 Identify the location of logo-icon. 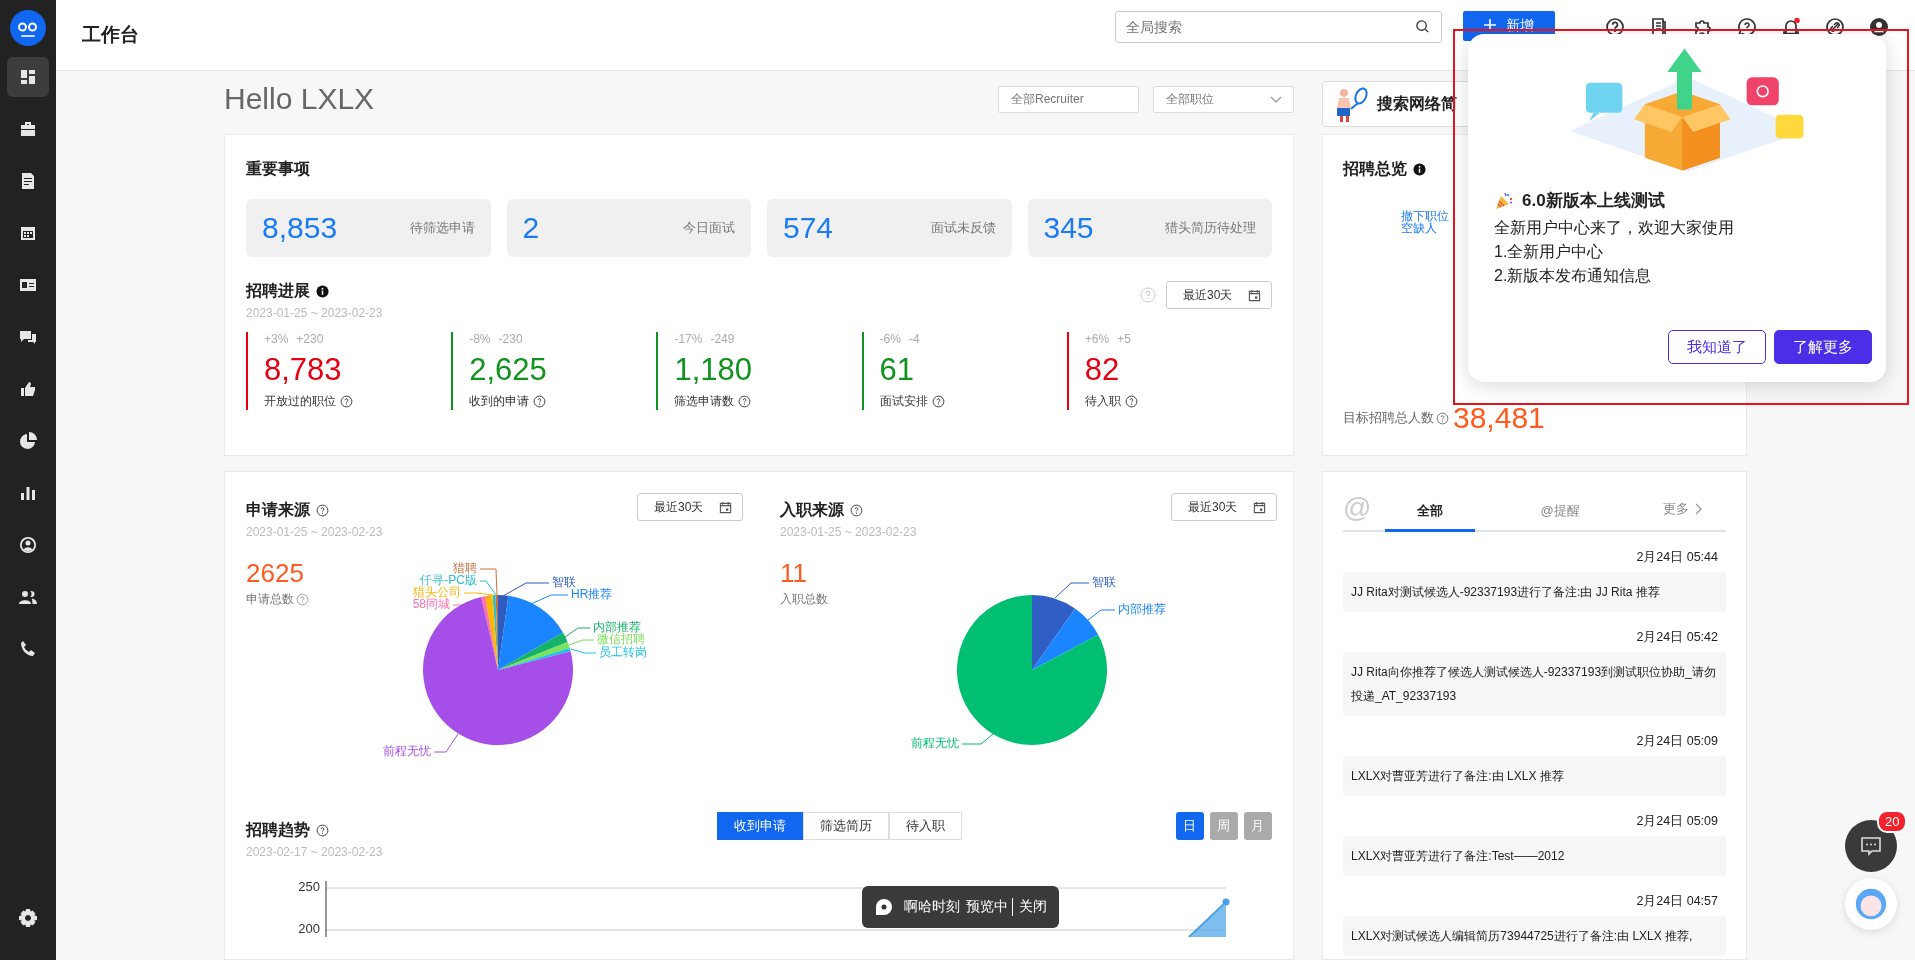
(28, 28).